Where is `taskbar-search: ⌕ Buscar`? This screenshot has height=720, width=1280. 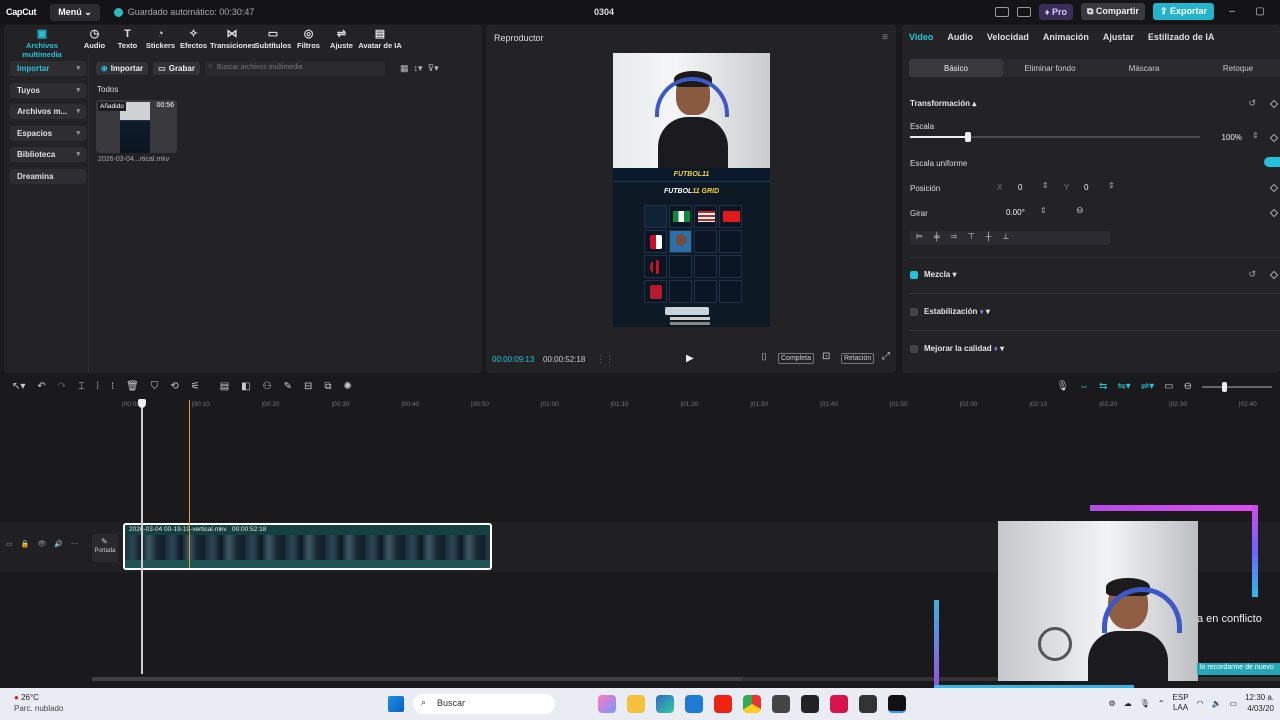 taskbar-search: ⌕ Buscar is located at coordinates (484, 704).